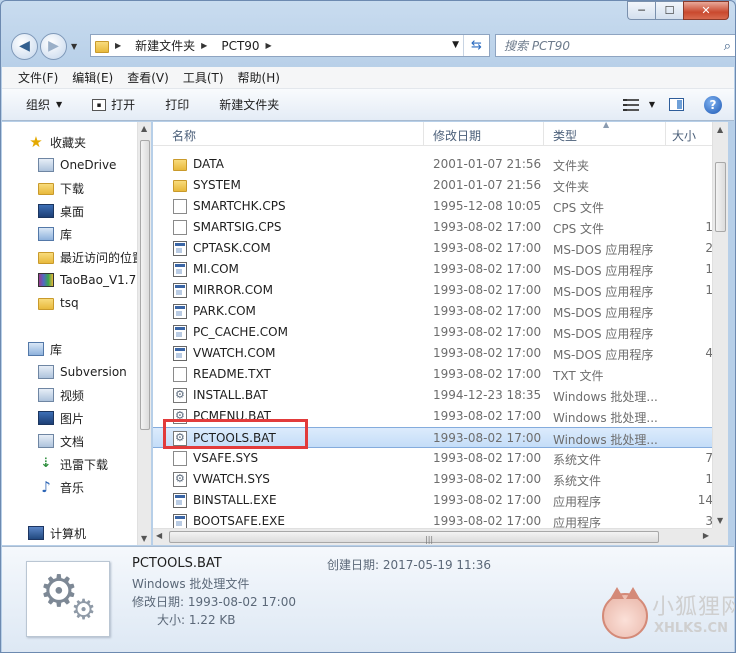 The image size is (736, 653). Describe the element at coordinates (706, 535) in the screenshot. I see `scroll-right-icon: ▶` at that location.